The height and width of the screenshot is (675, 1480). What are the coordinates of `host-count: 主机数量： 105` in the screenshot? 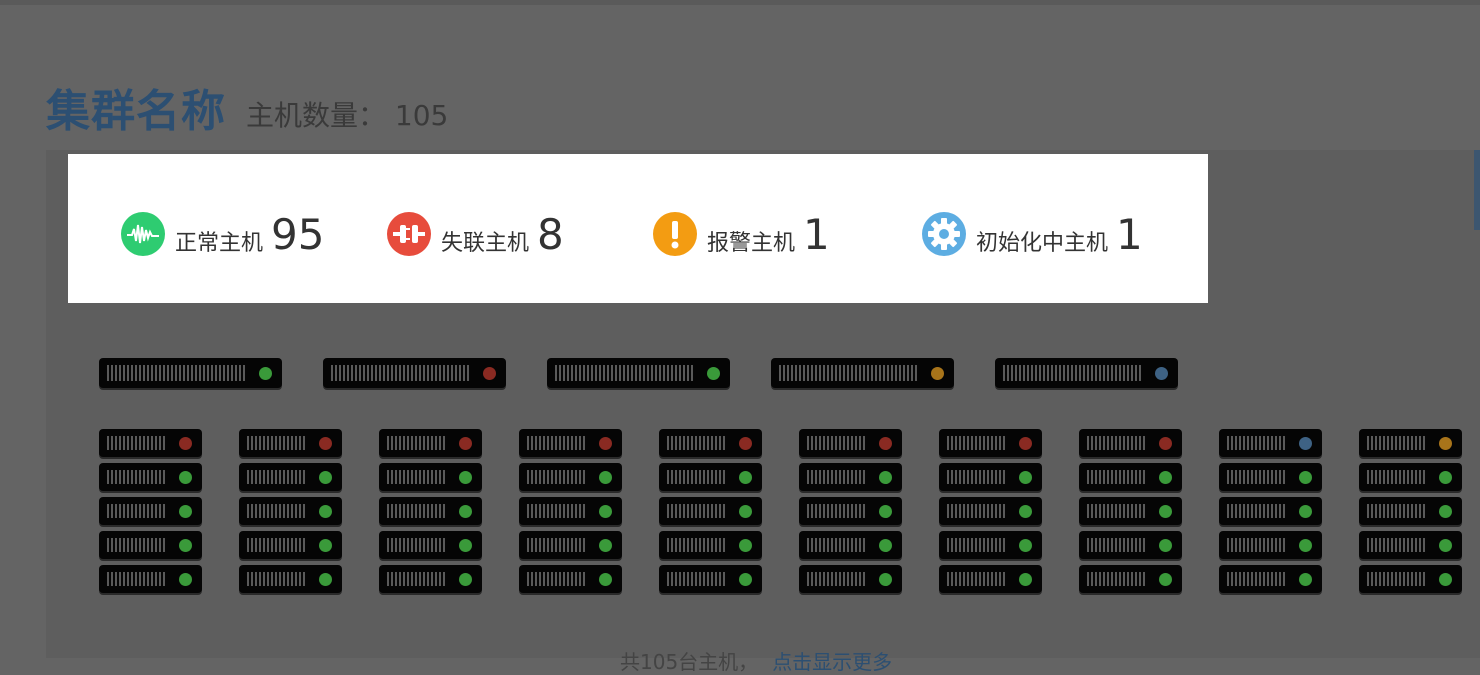 It's located at (347, 116).